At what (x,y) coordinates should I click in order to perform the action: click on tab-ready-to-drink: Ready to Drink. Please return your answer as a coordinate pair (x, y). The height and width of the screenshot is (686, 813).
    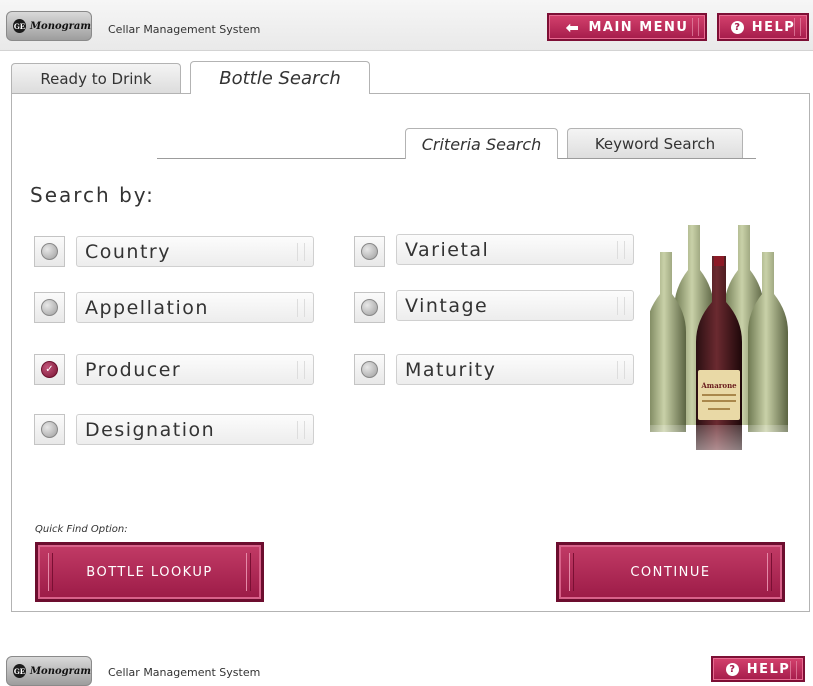
    Looking at the image, I should click on (96, 78).